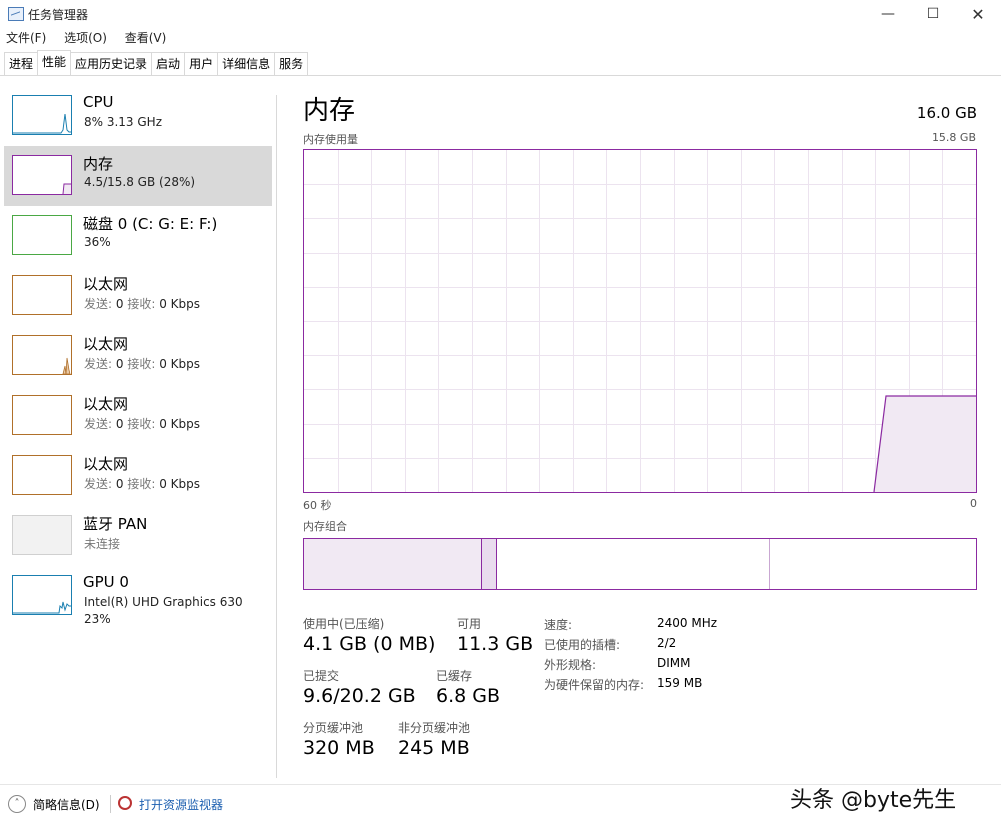 The width and height of the screenshot is (1001, 831). Describe the element at coordinates (66, 804) in the screenshot. I see `fewer-details-button: 简略信息(D)` at that location.